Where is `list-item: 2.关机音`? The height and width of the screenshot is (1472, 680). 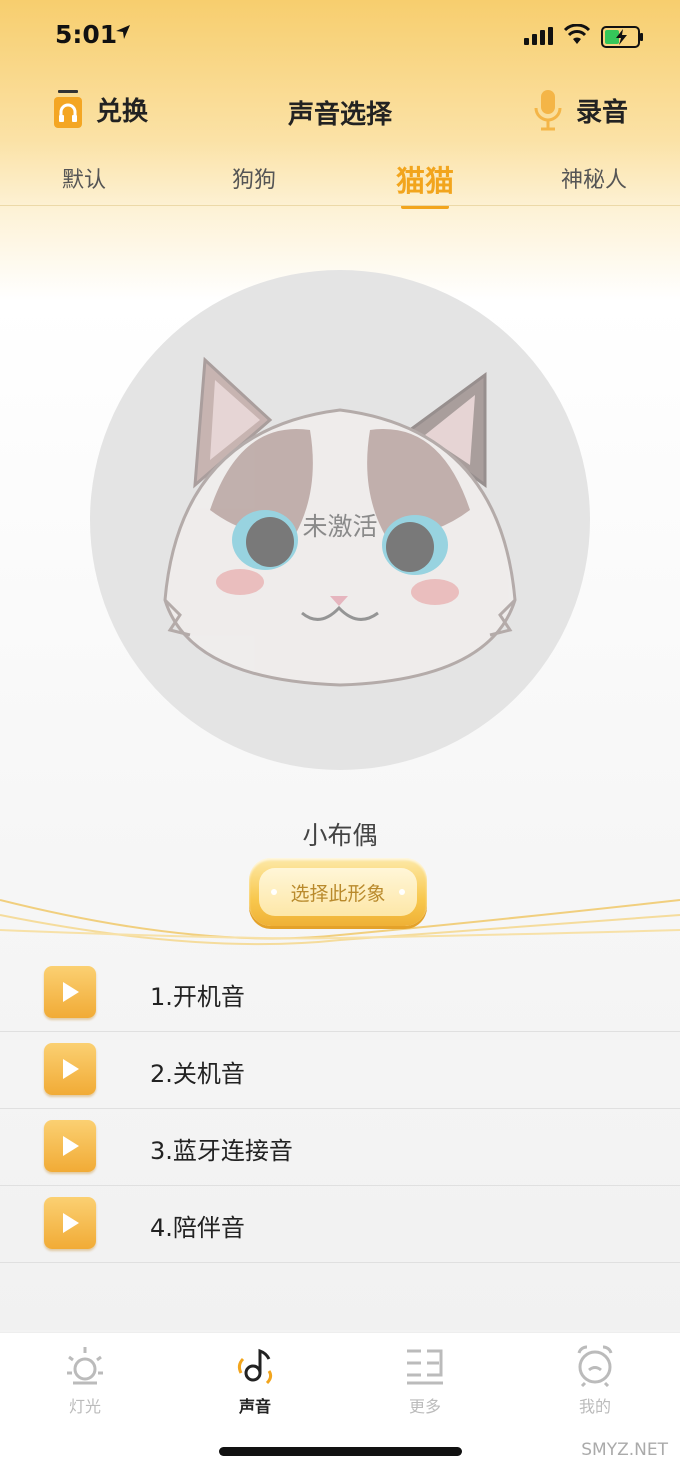
list-item: 2.关机音 is located at coordinates (340, 1070).